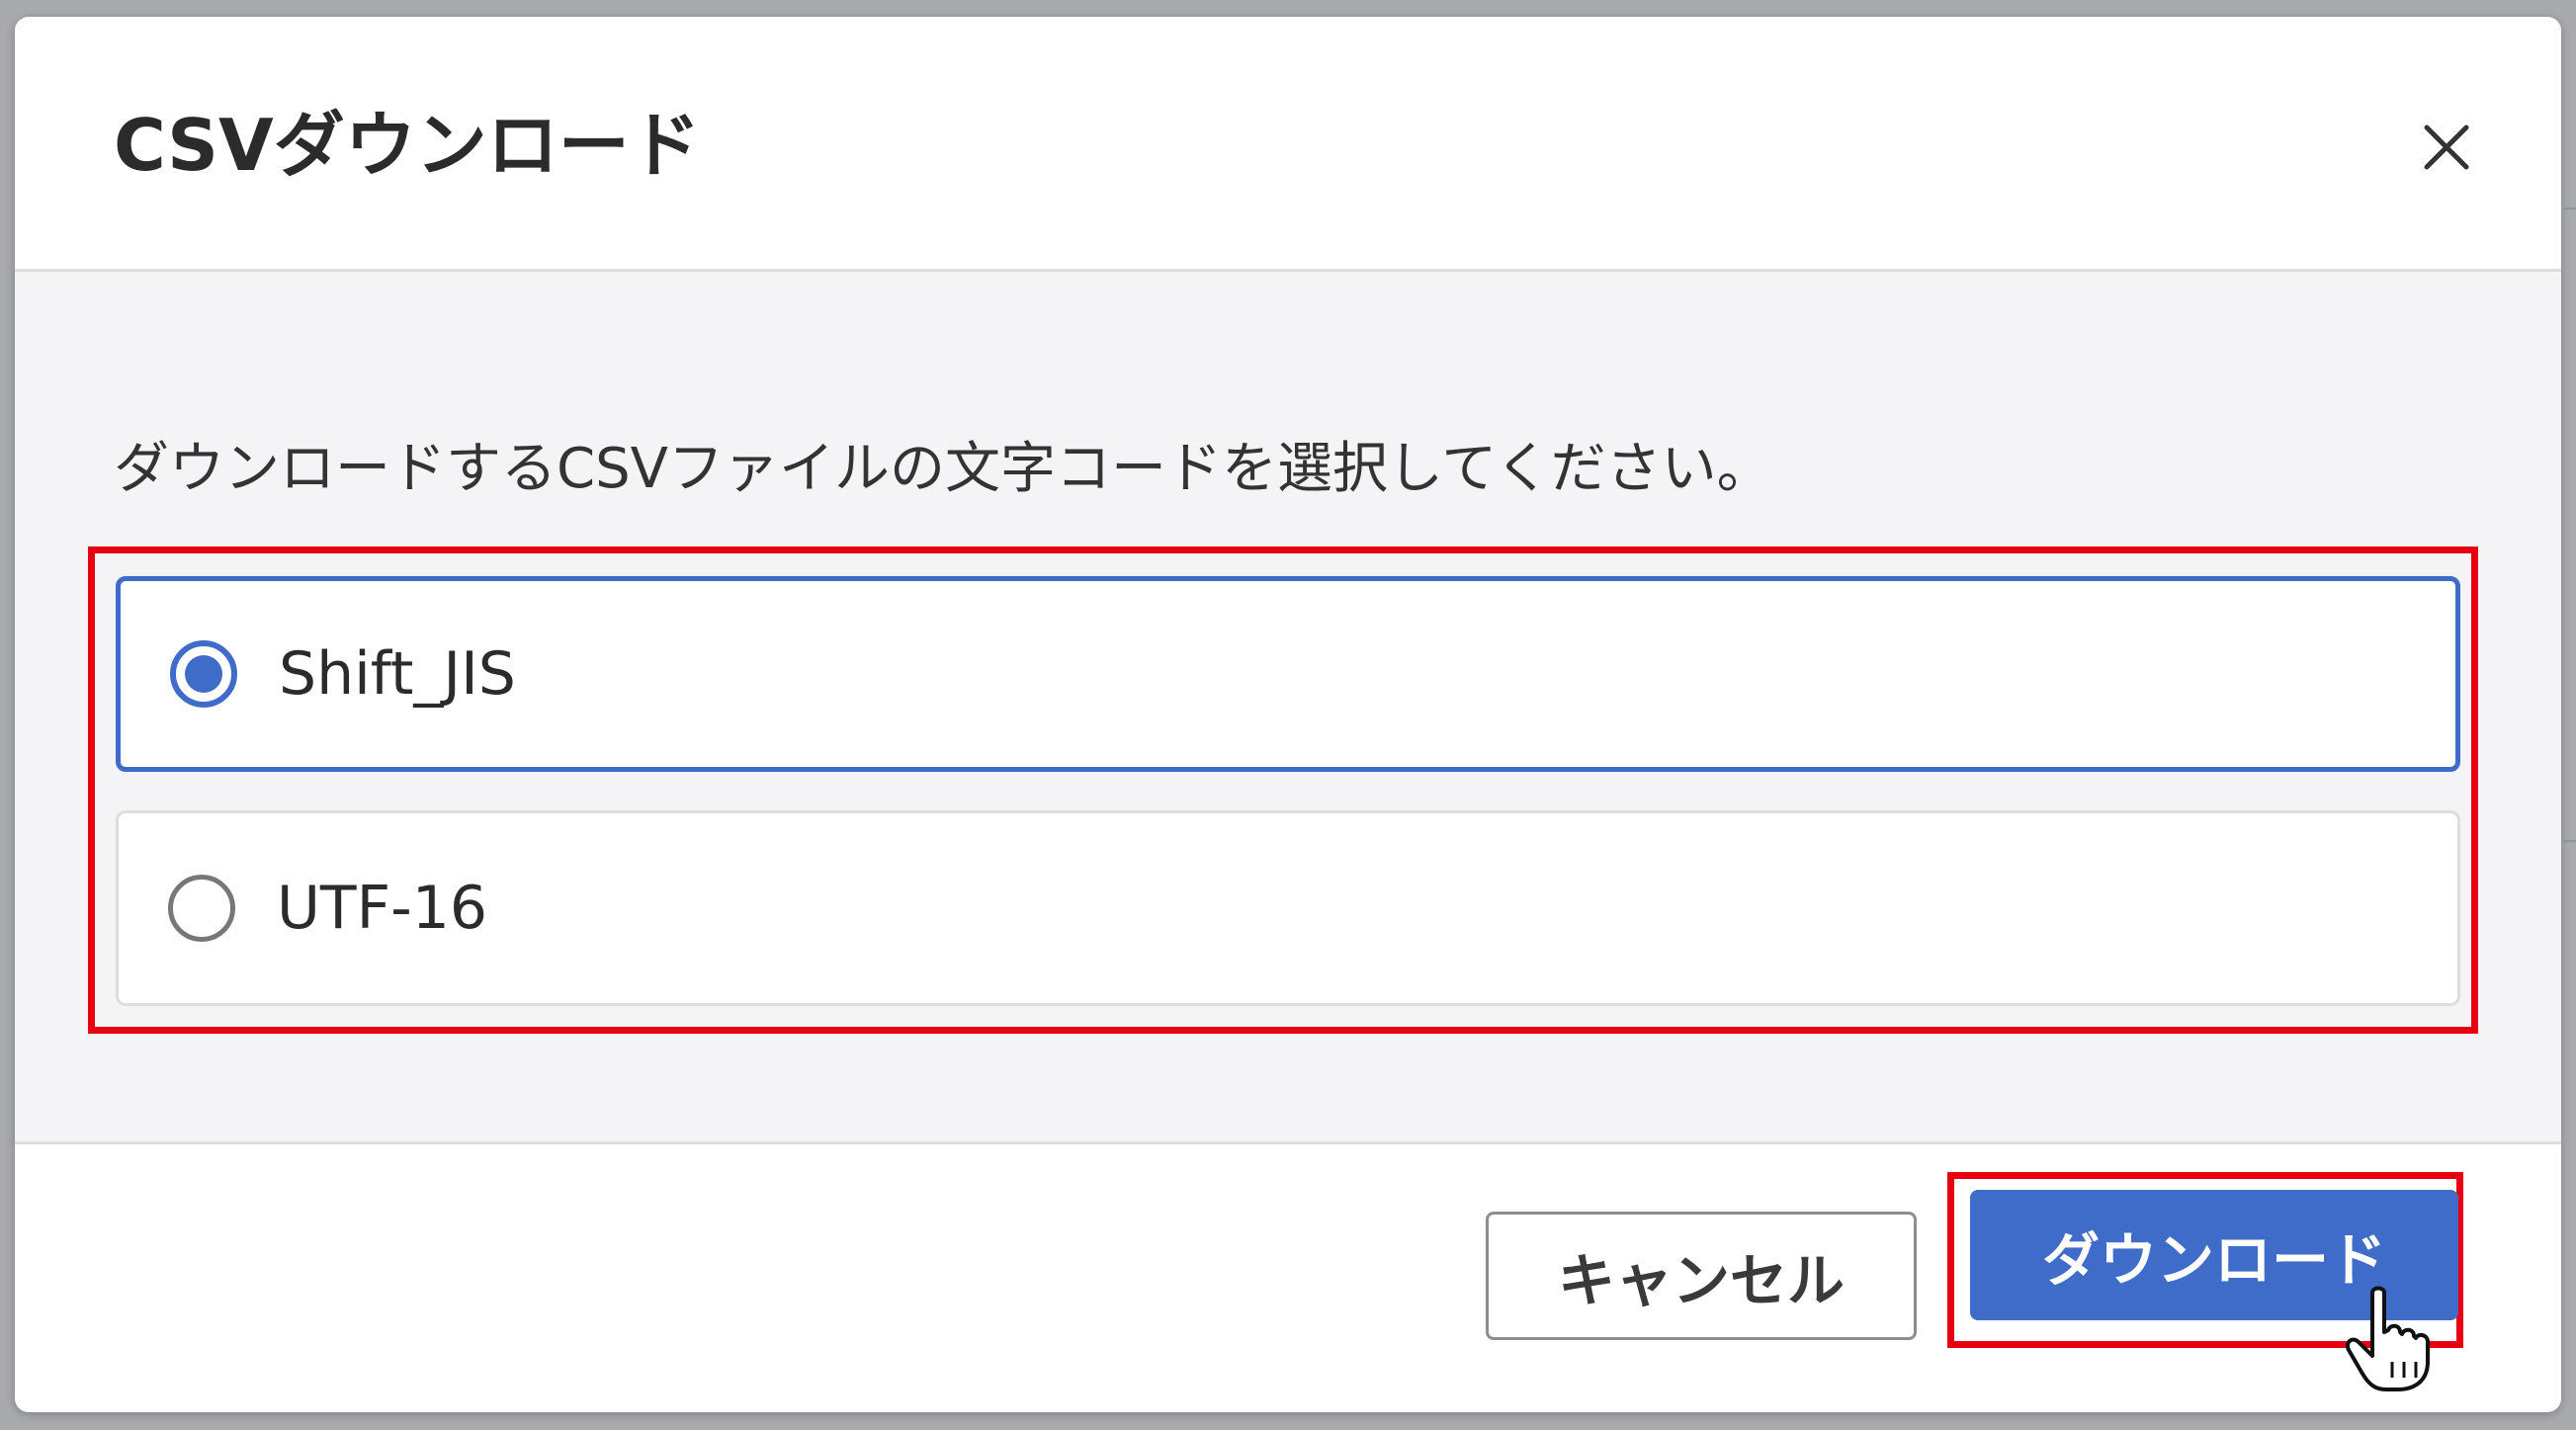 This screenshot has height=1430, width=2576. I want to click on option-label: Shift_JIS, so click(397, 674).